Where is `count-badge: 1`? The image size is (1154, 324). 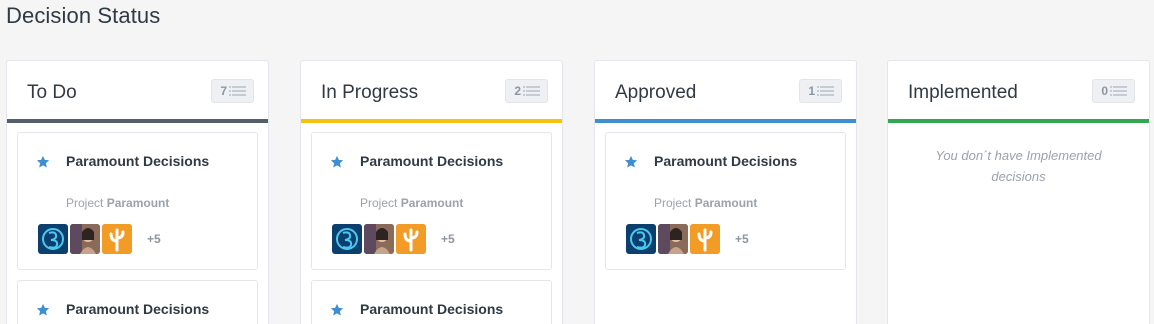
count-badge: 1 is located at coordinates (820, 91).